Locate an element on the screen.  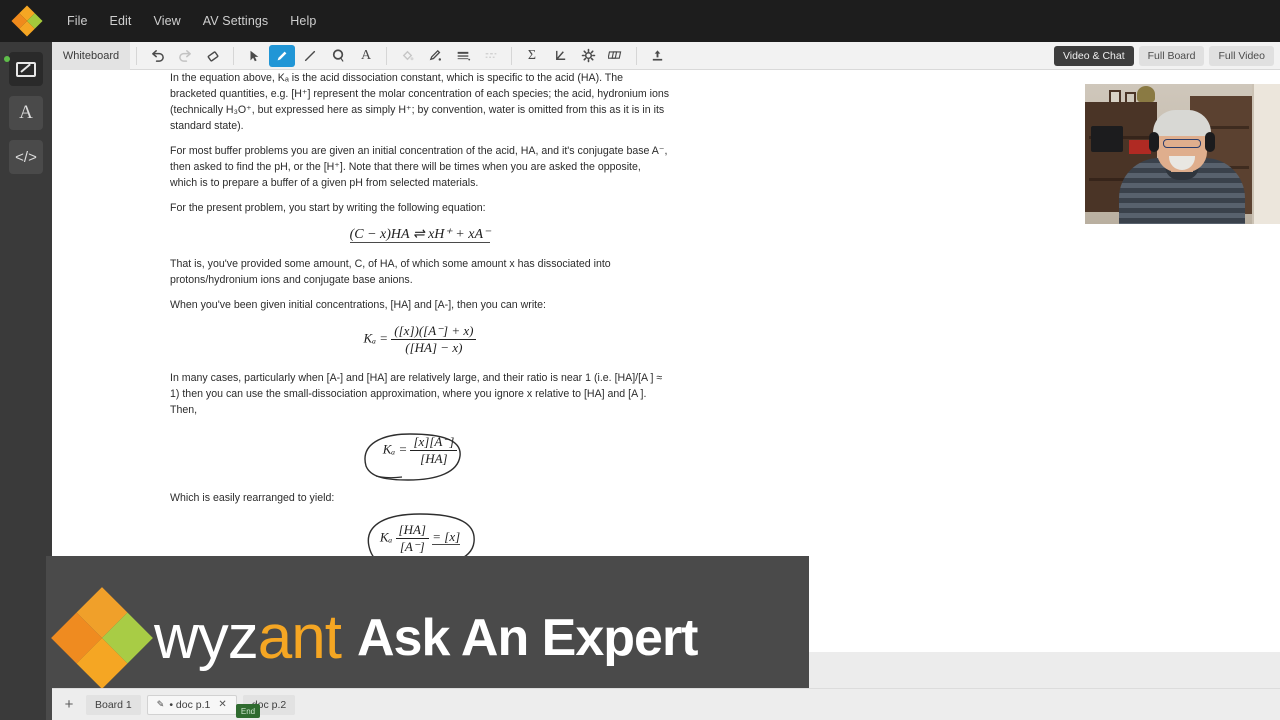
undo-button is located at coordinates (157, 56).